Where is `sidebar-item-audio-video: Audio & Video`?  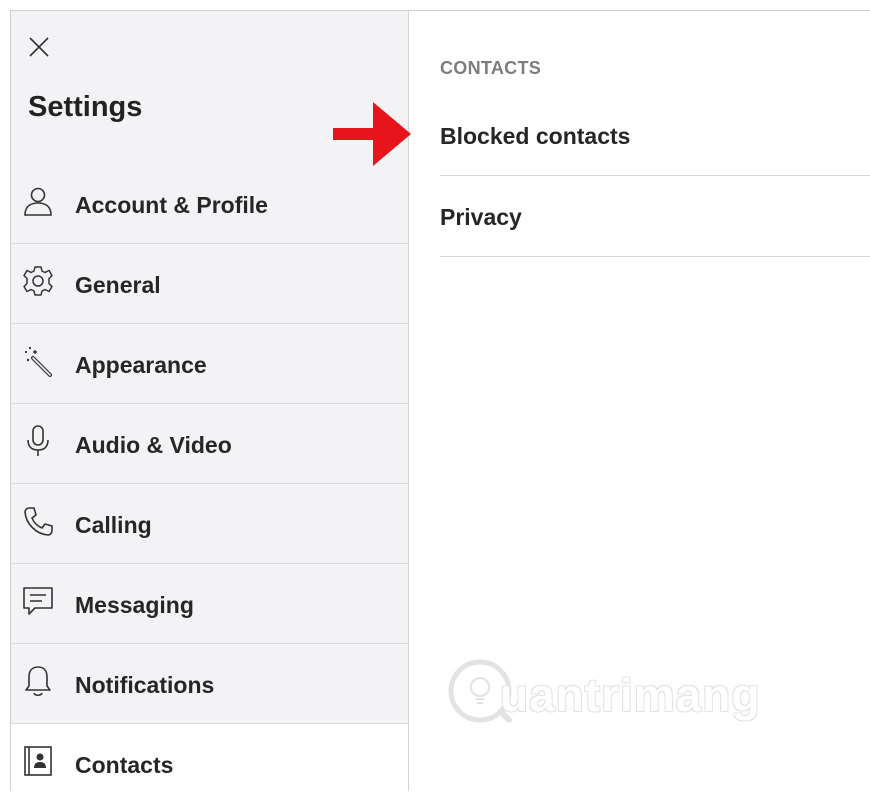 sidebar-item-audio-video: Audio & Video is located at coordinates (209, 444).